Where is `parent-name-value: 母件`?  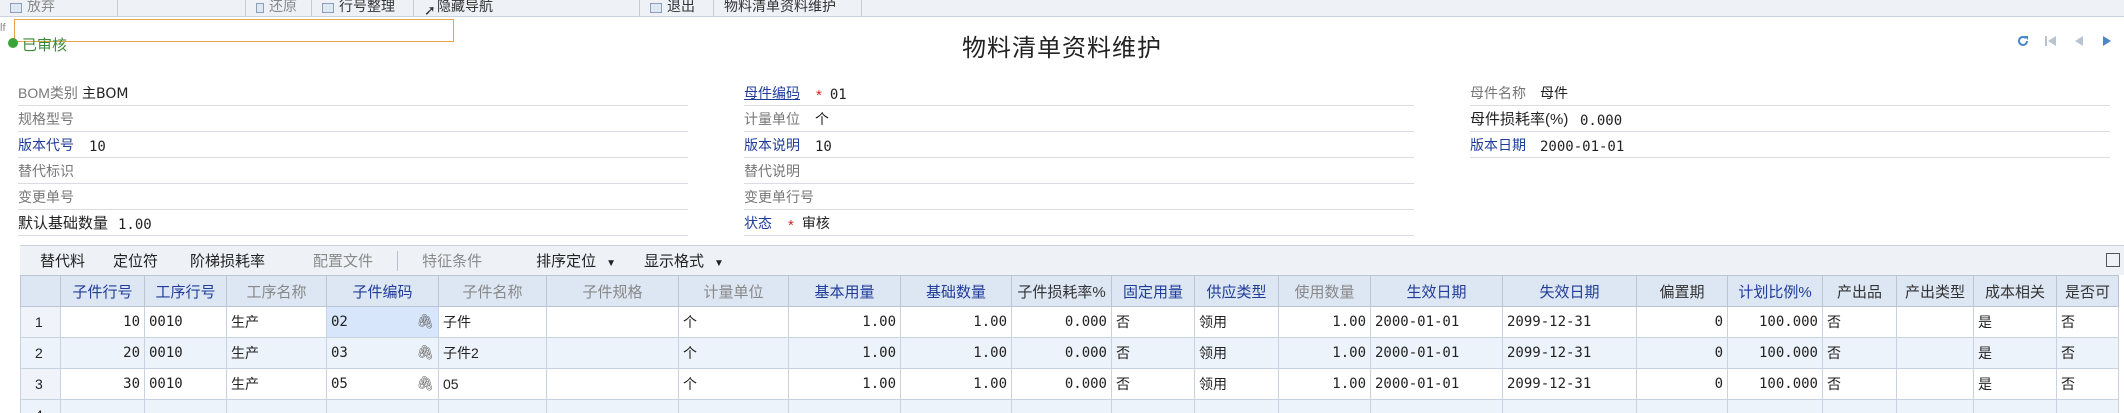 parent-name-value: 母件 is located at coordinates (1554, 94).